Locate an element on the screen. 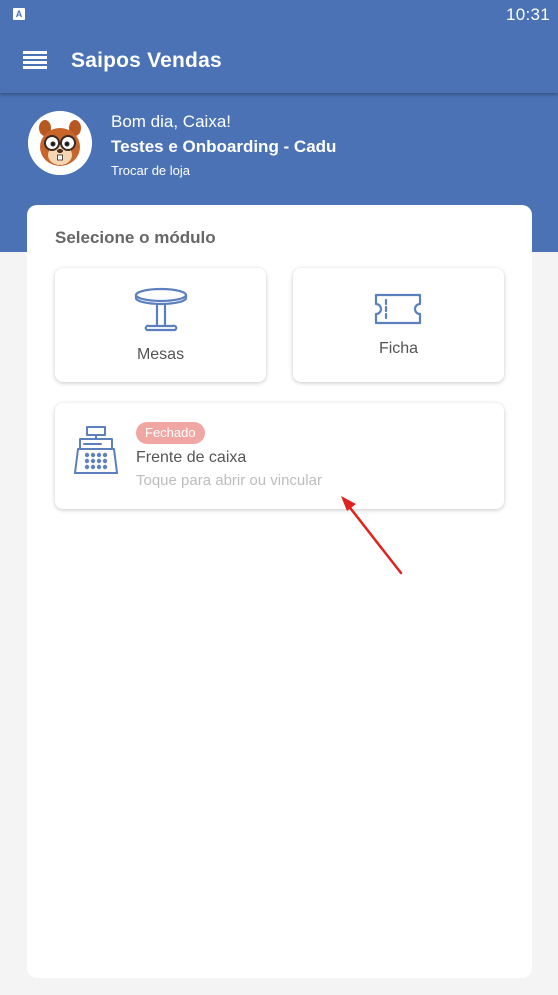  squirrel-avatar-icon is located at coordinates (60, 143).